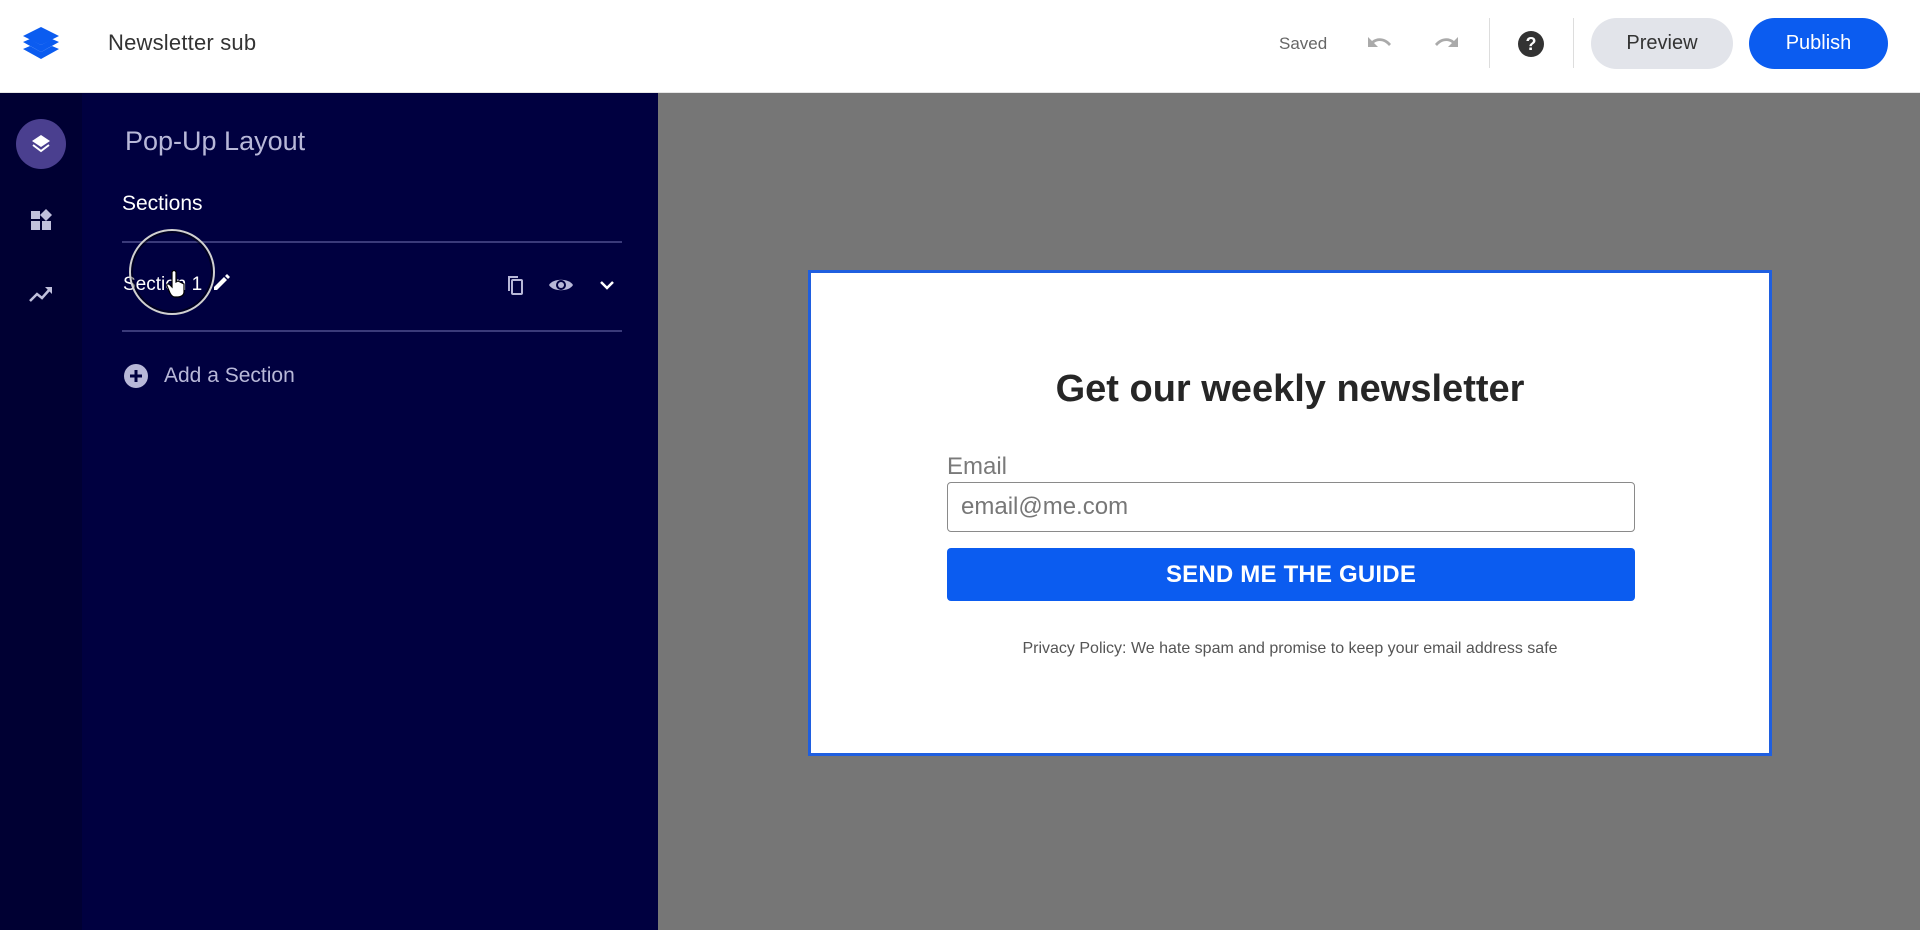 The width and height of the screenshot is (1920, 930). What do you see at coordinates (977, 466) in the screenshot?
I see `email-label: Email` at bounding box center [977, 466].